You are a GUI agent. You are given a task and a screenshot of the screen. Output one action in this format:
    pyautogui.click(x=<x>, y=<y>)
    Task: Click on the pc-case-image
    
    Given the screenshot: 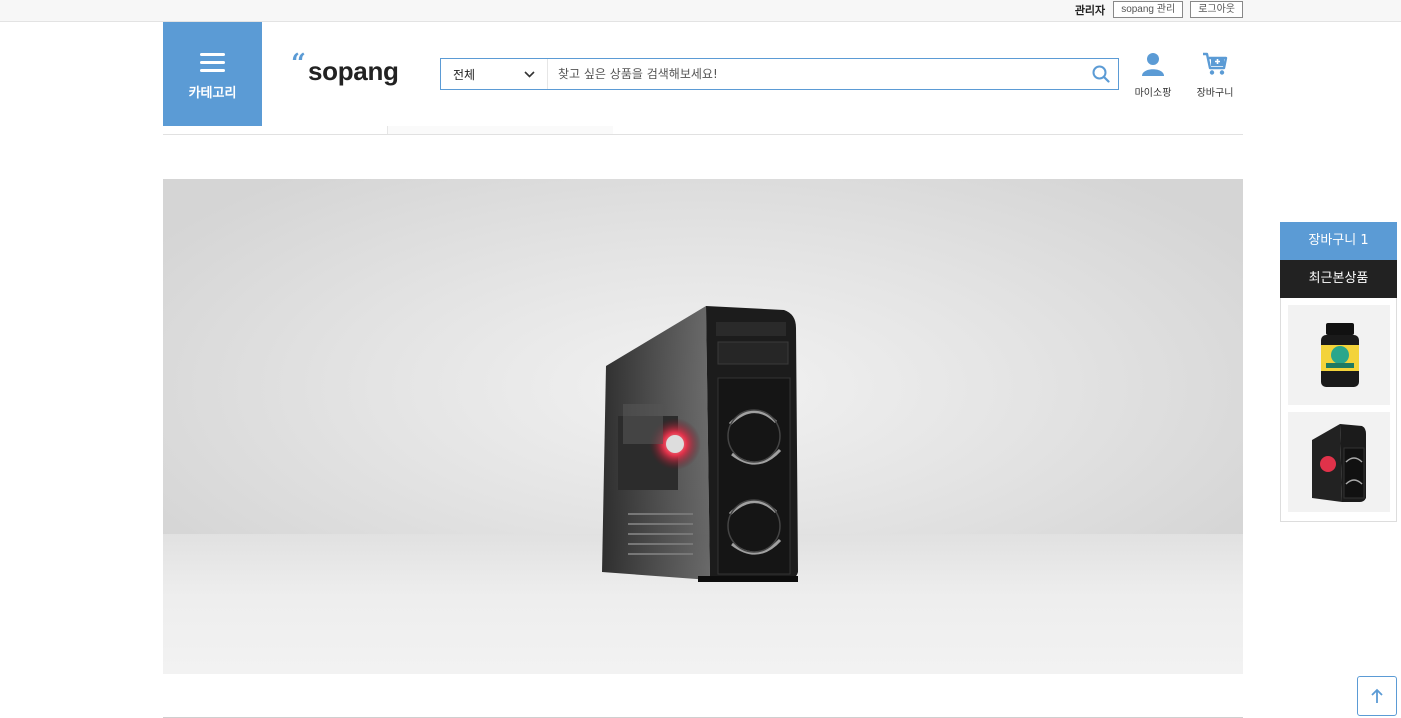 What is the action you would take?
    pyautogui.click(x=704, y=449)
    